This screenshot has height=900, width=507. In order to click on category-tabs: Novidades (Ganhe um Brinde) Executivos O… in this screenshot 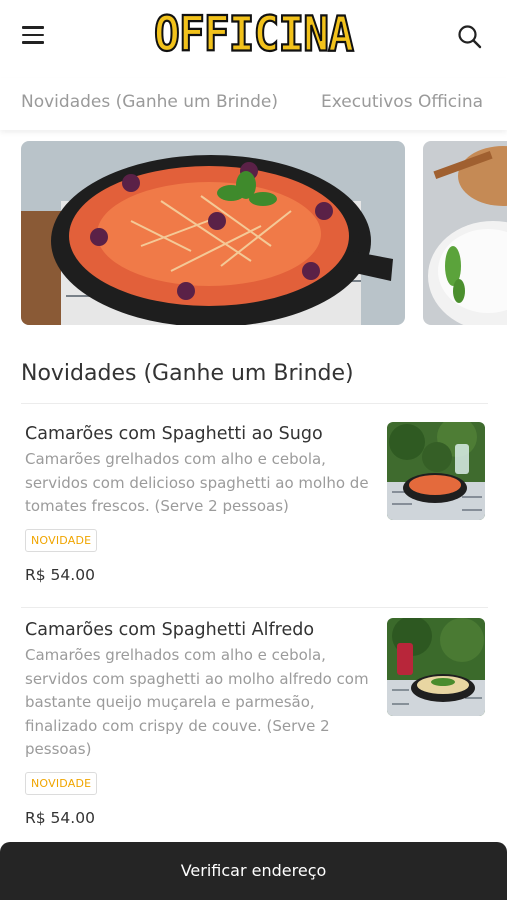, I will do `click(253, 104)`.